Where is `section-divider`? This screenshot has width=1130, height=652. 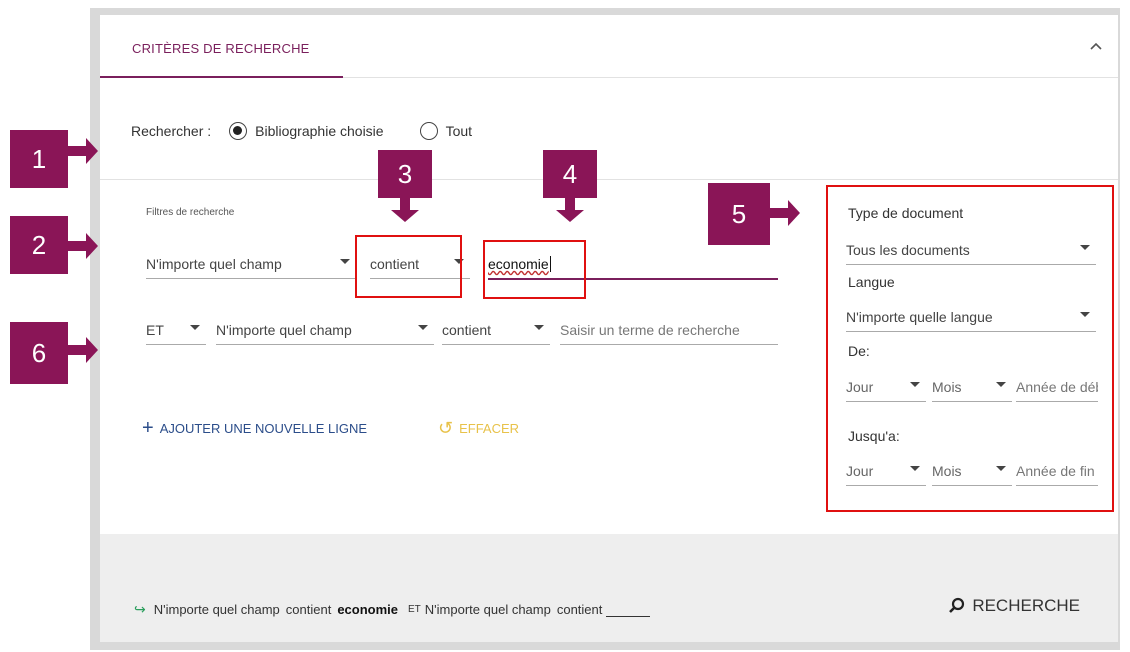
section-divider is located at coordinates (609, 179).